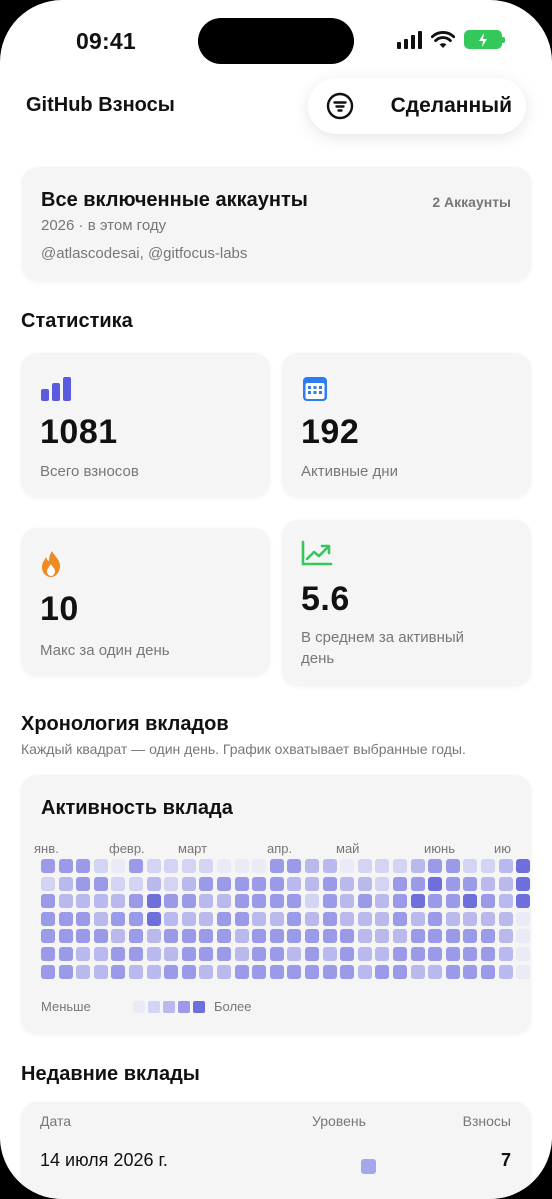 The width and height of the screenshot is (552, 1199). What do you see at coordinates (106, 41) in the screenshot?
I see `status-time: 09:41` at bounding box center [106, 41].